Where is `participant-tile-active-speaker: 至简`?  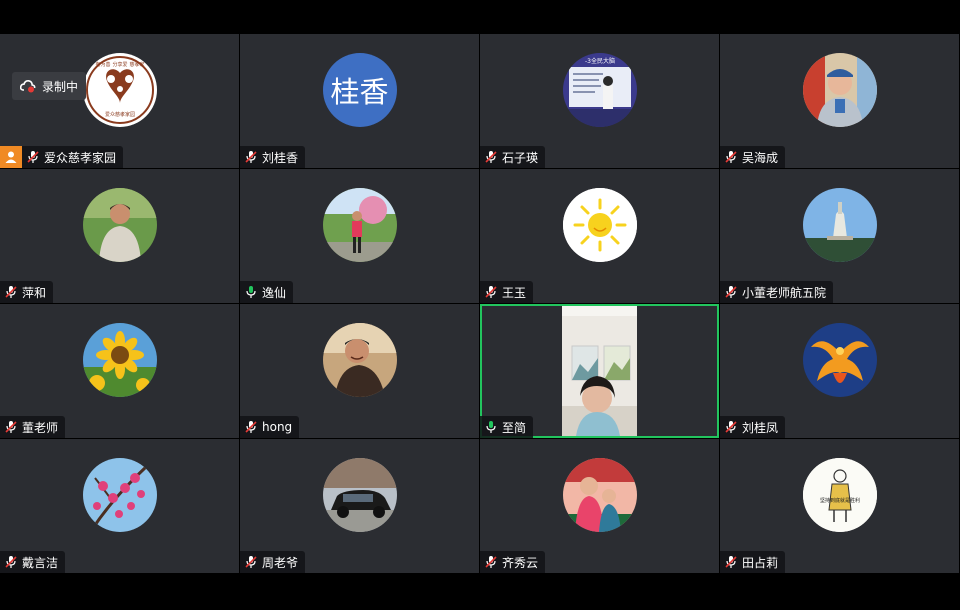
participant-tile-active-speaker: 至简 is located at coordinates (599, 371).